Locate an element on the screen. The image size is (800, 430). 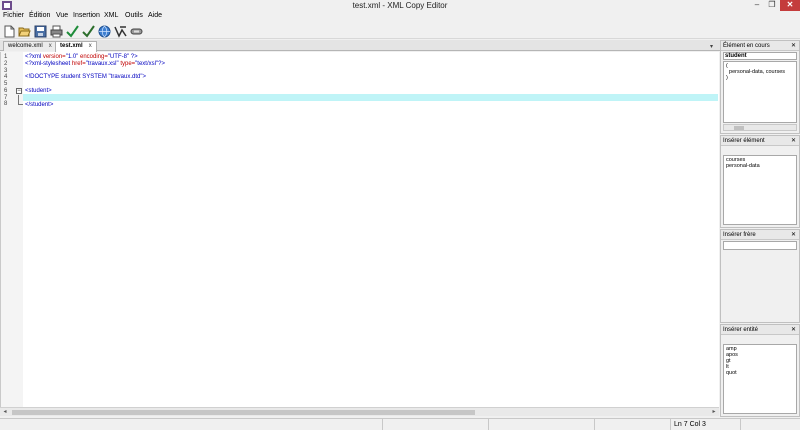
title-bar: test.xml - XML Copy Editor – ❐ ✕ is located at coordinates (400, 5).